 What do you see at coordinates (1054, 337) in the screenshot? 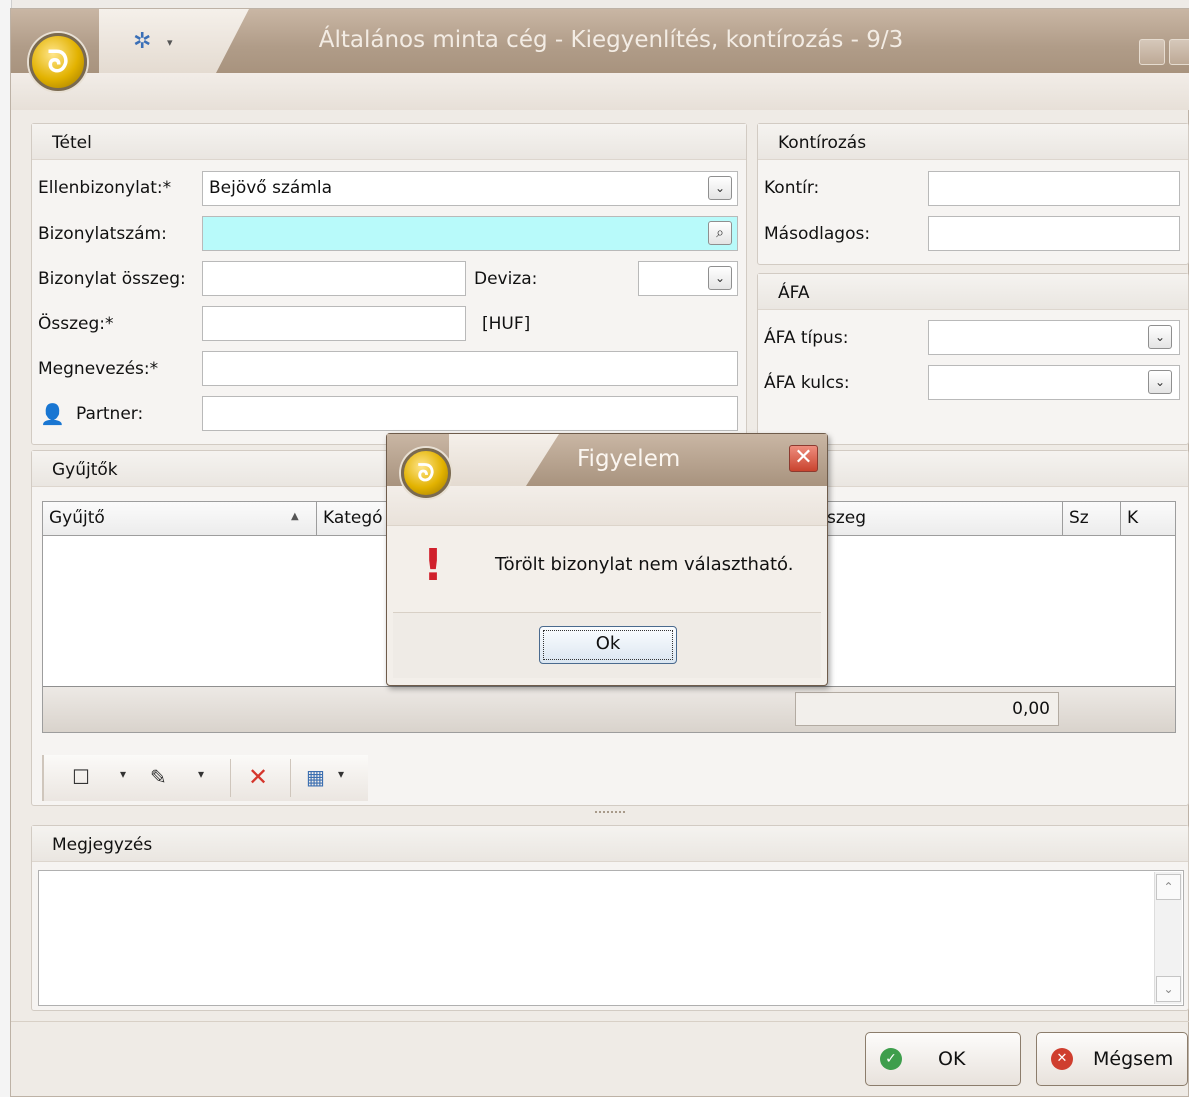
I see `afa-tipus-select` at bounding box center [1054, 337].